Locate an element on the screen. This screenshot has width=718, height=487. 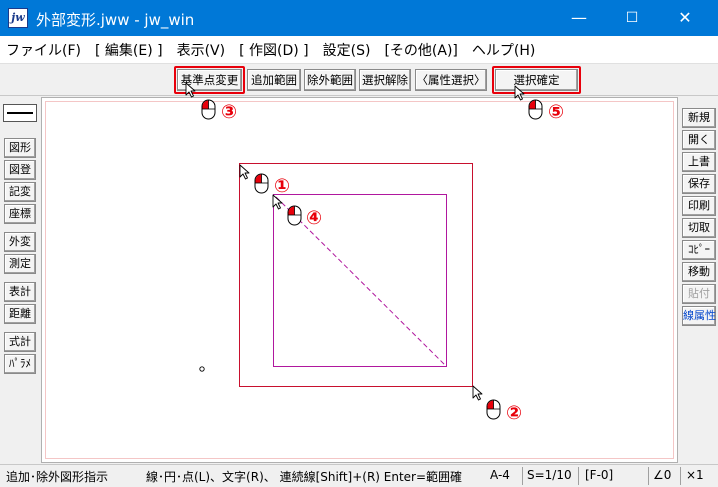
step-3-marker: ③ is located at coordinates (229, 112).